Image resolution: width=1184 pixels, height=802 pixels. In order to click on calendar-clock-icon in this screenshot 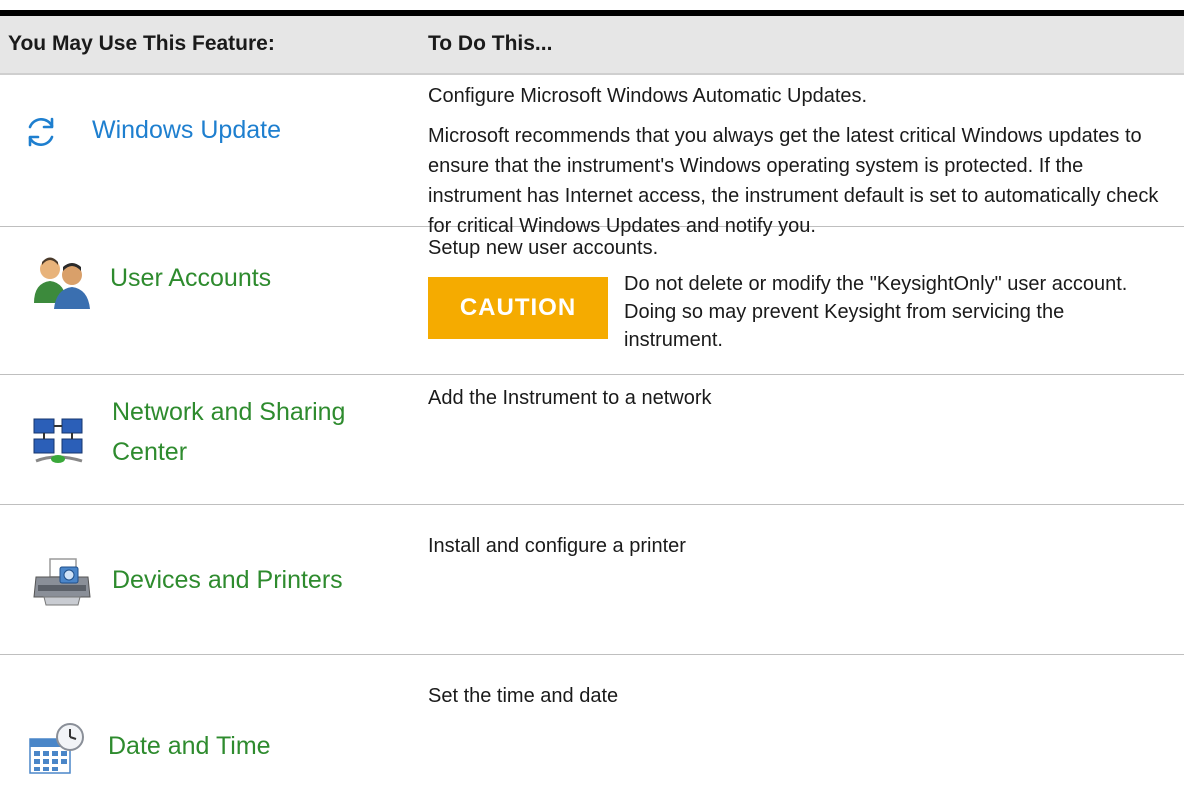, I will do `click(56, 748)`.